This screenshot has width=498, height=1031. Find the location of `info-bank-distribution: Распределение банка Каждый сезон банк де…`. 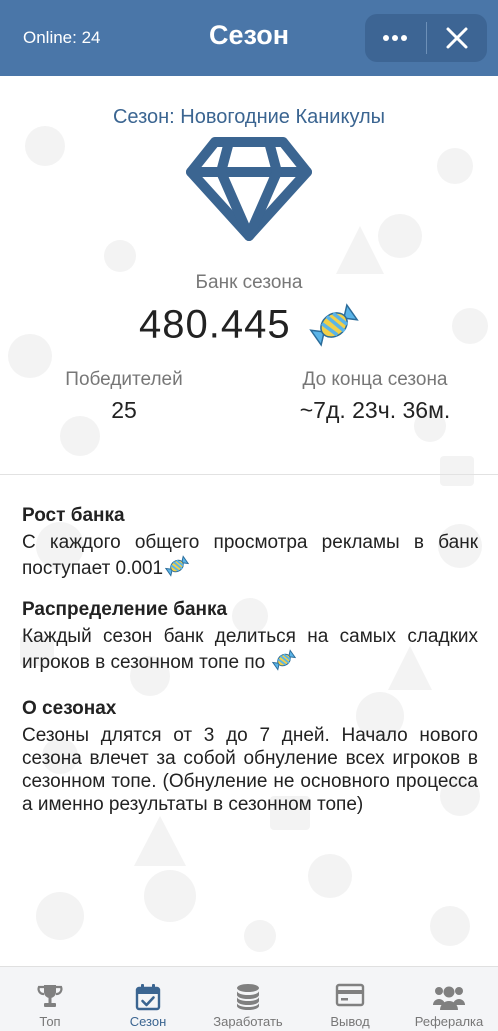

info-bank-distribution: Распределение банка Каждый сезон банк де… is located at coordinates (250, 636).